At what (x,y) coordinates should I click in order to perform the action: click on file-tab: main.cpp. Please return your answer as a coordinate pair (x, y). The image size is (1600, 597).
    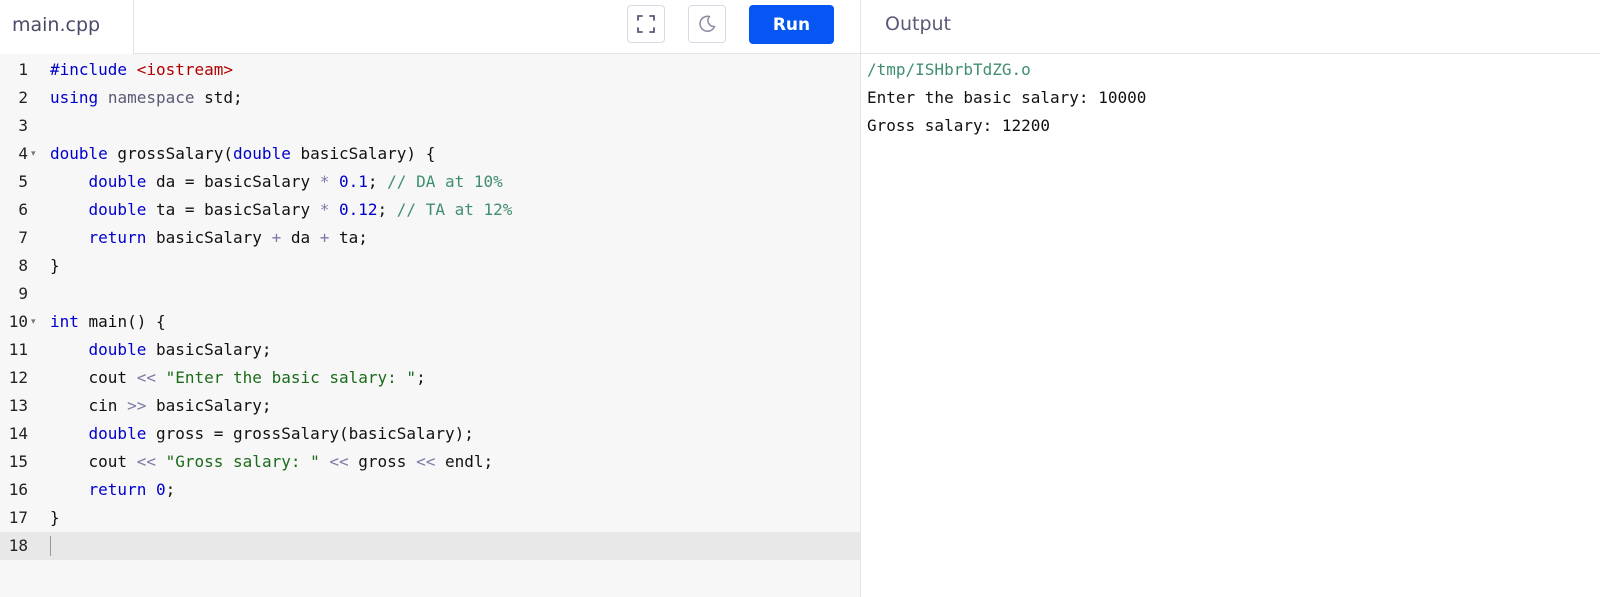
    Looking at the image, I should click on (67, 27).